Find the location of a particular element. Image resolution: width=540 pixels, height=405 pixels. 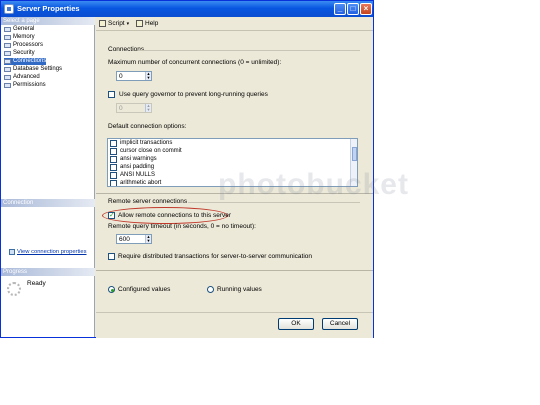

view-connection-properties-label: View connection properties is located at coordinates (52, 252).